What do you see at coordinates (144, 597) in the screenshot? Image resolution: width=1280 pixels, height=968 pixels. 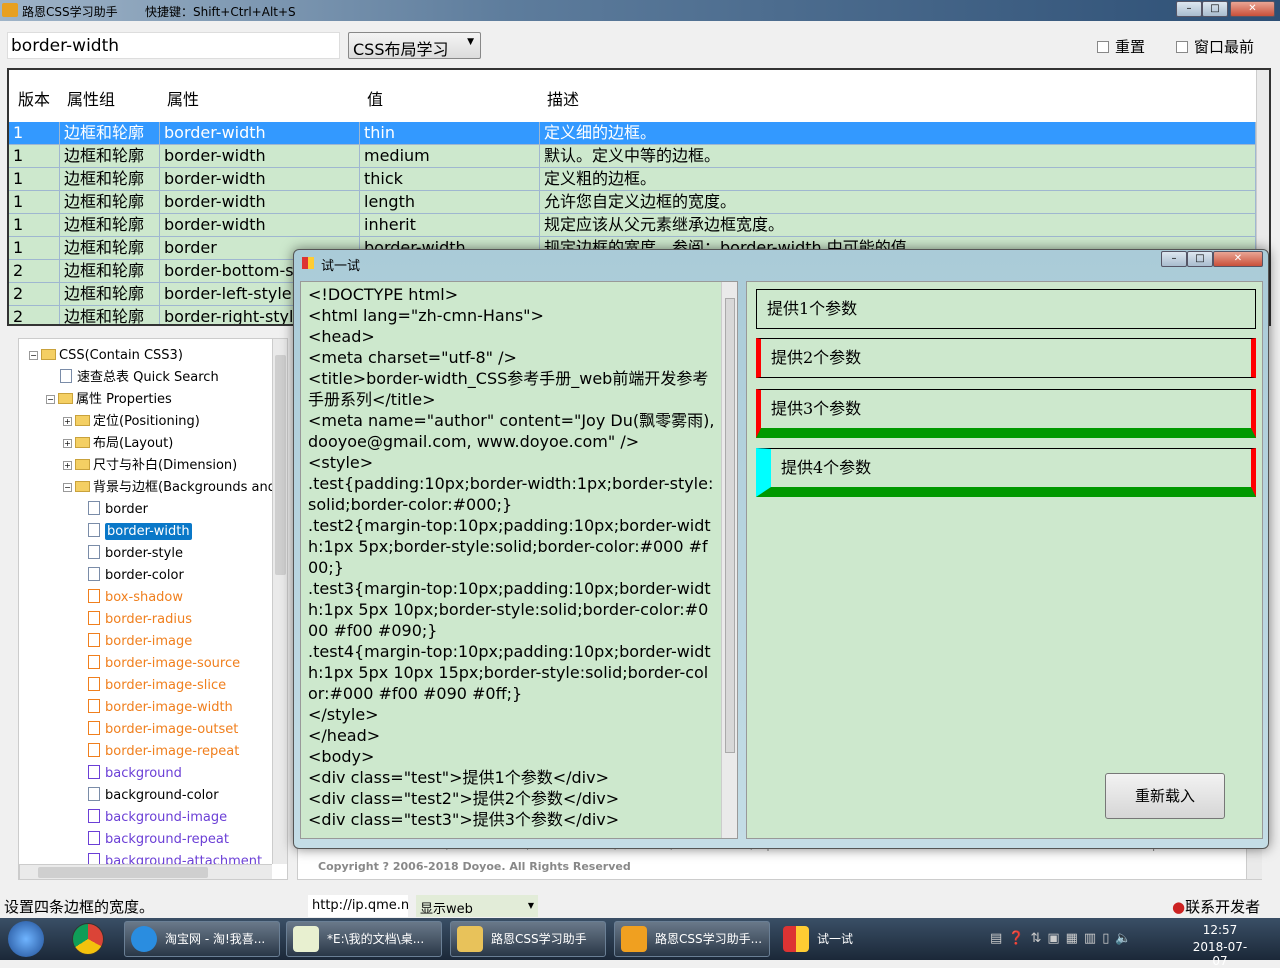 I see `tree-item-label: box-shadow` at bounding box center [144, 597].